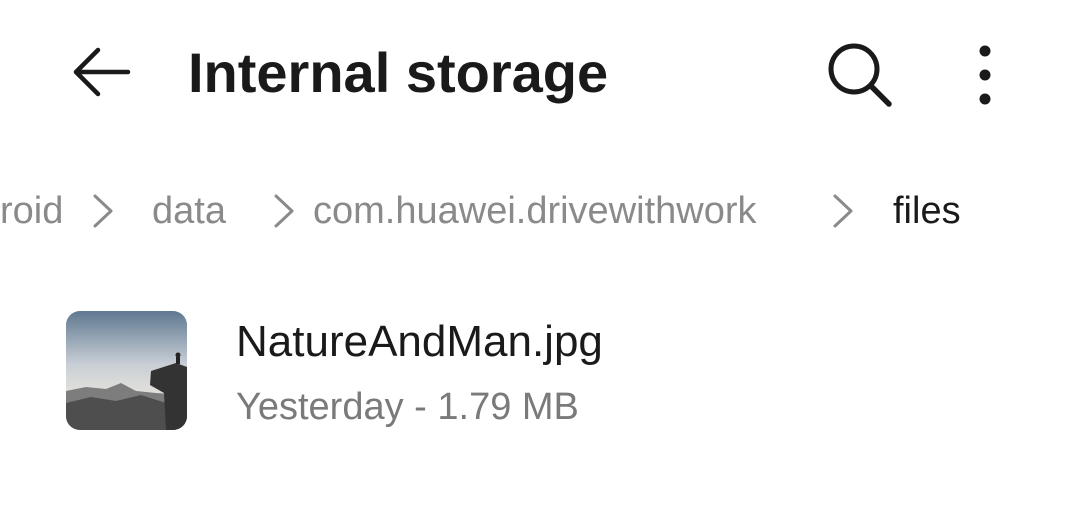  What do you see at coordinates (927, 211) in the screenshot?
I see `breadcrumb-item-files: files` at bounding box center [927, 211].